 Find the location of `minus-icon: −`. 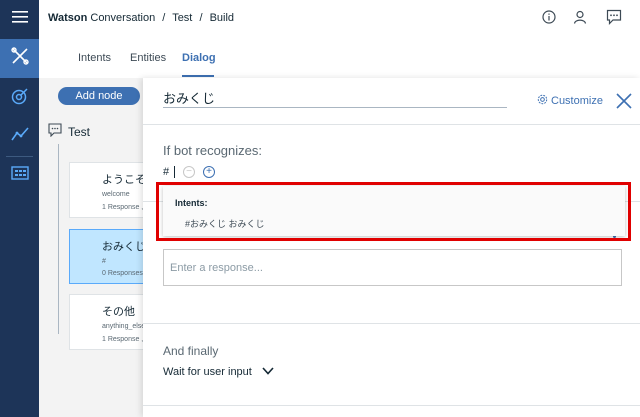

minus-icon: − is located at coordinates (189, 171).